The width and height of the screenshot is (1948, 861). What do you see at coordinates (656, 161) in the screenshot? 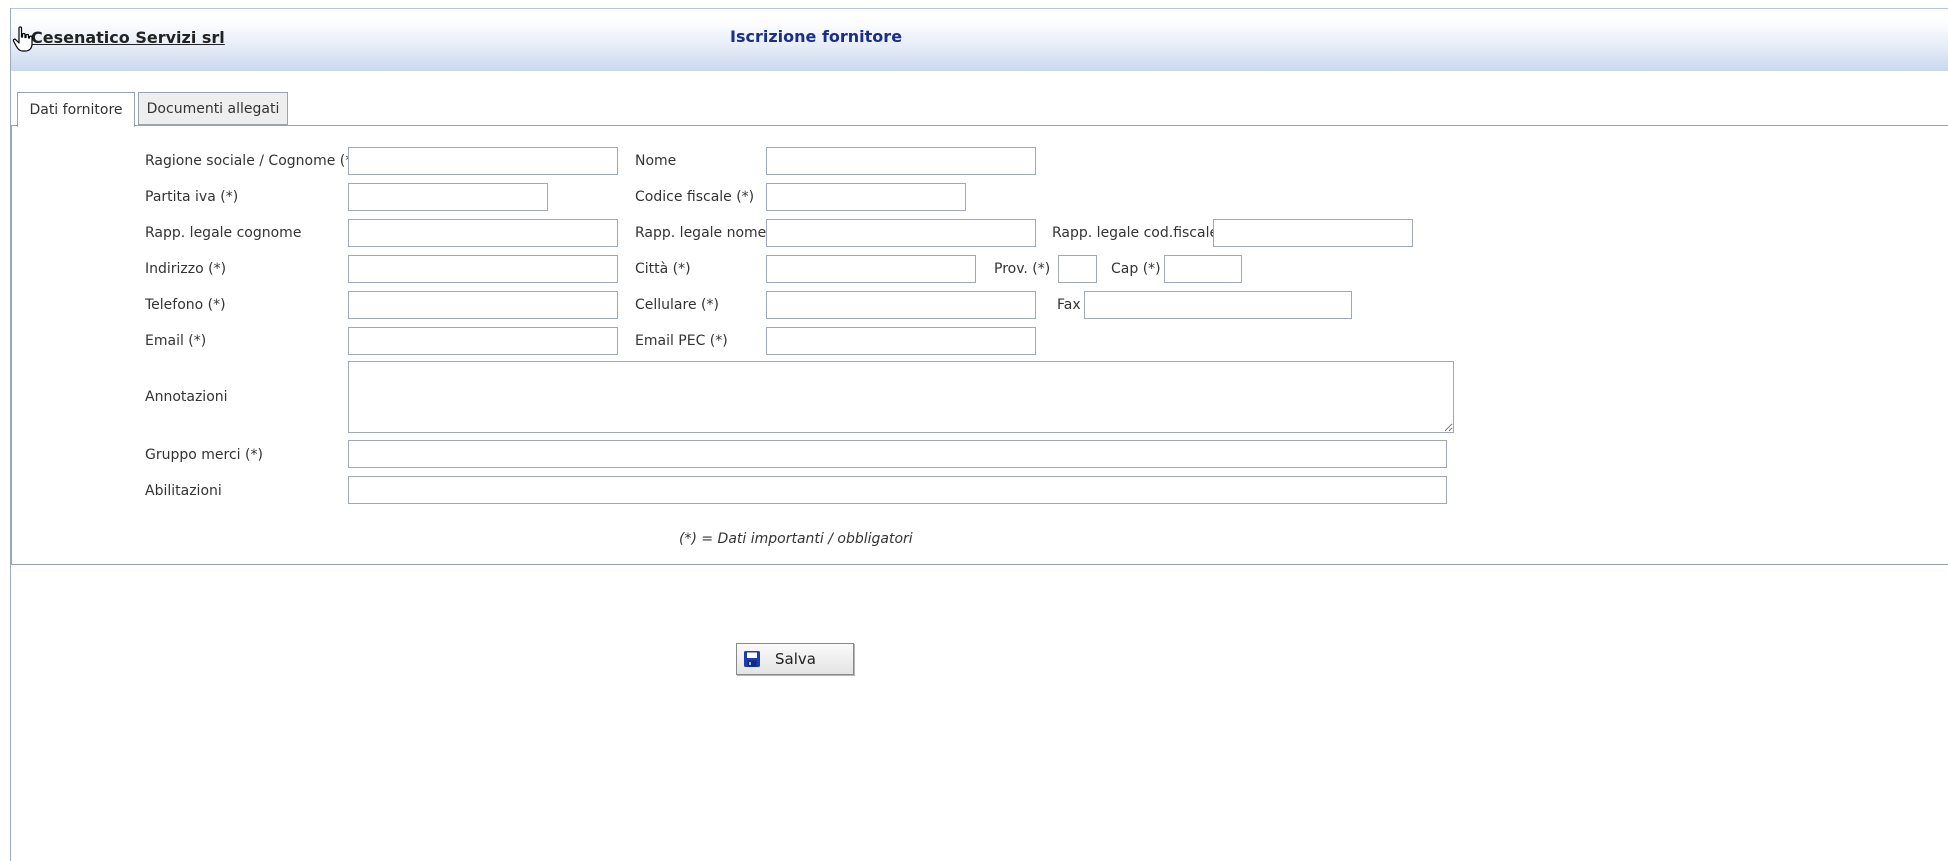
I see `nome-label: Nome` at bounding box center [656, 161].